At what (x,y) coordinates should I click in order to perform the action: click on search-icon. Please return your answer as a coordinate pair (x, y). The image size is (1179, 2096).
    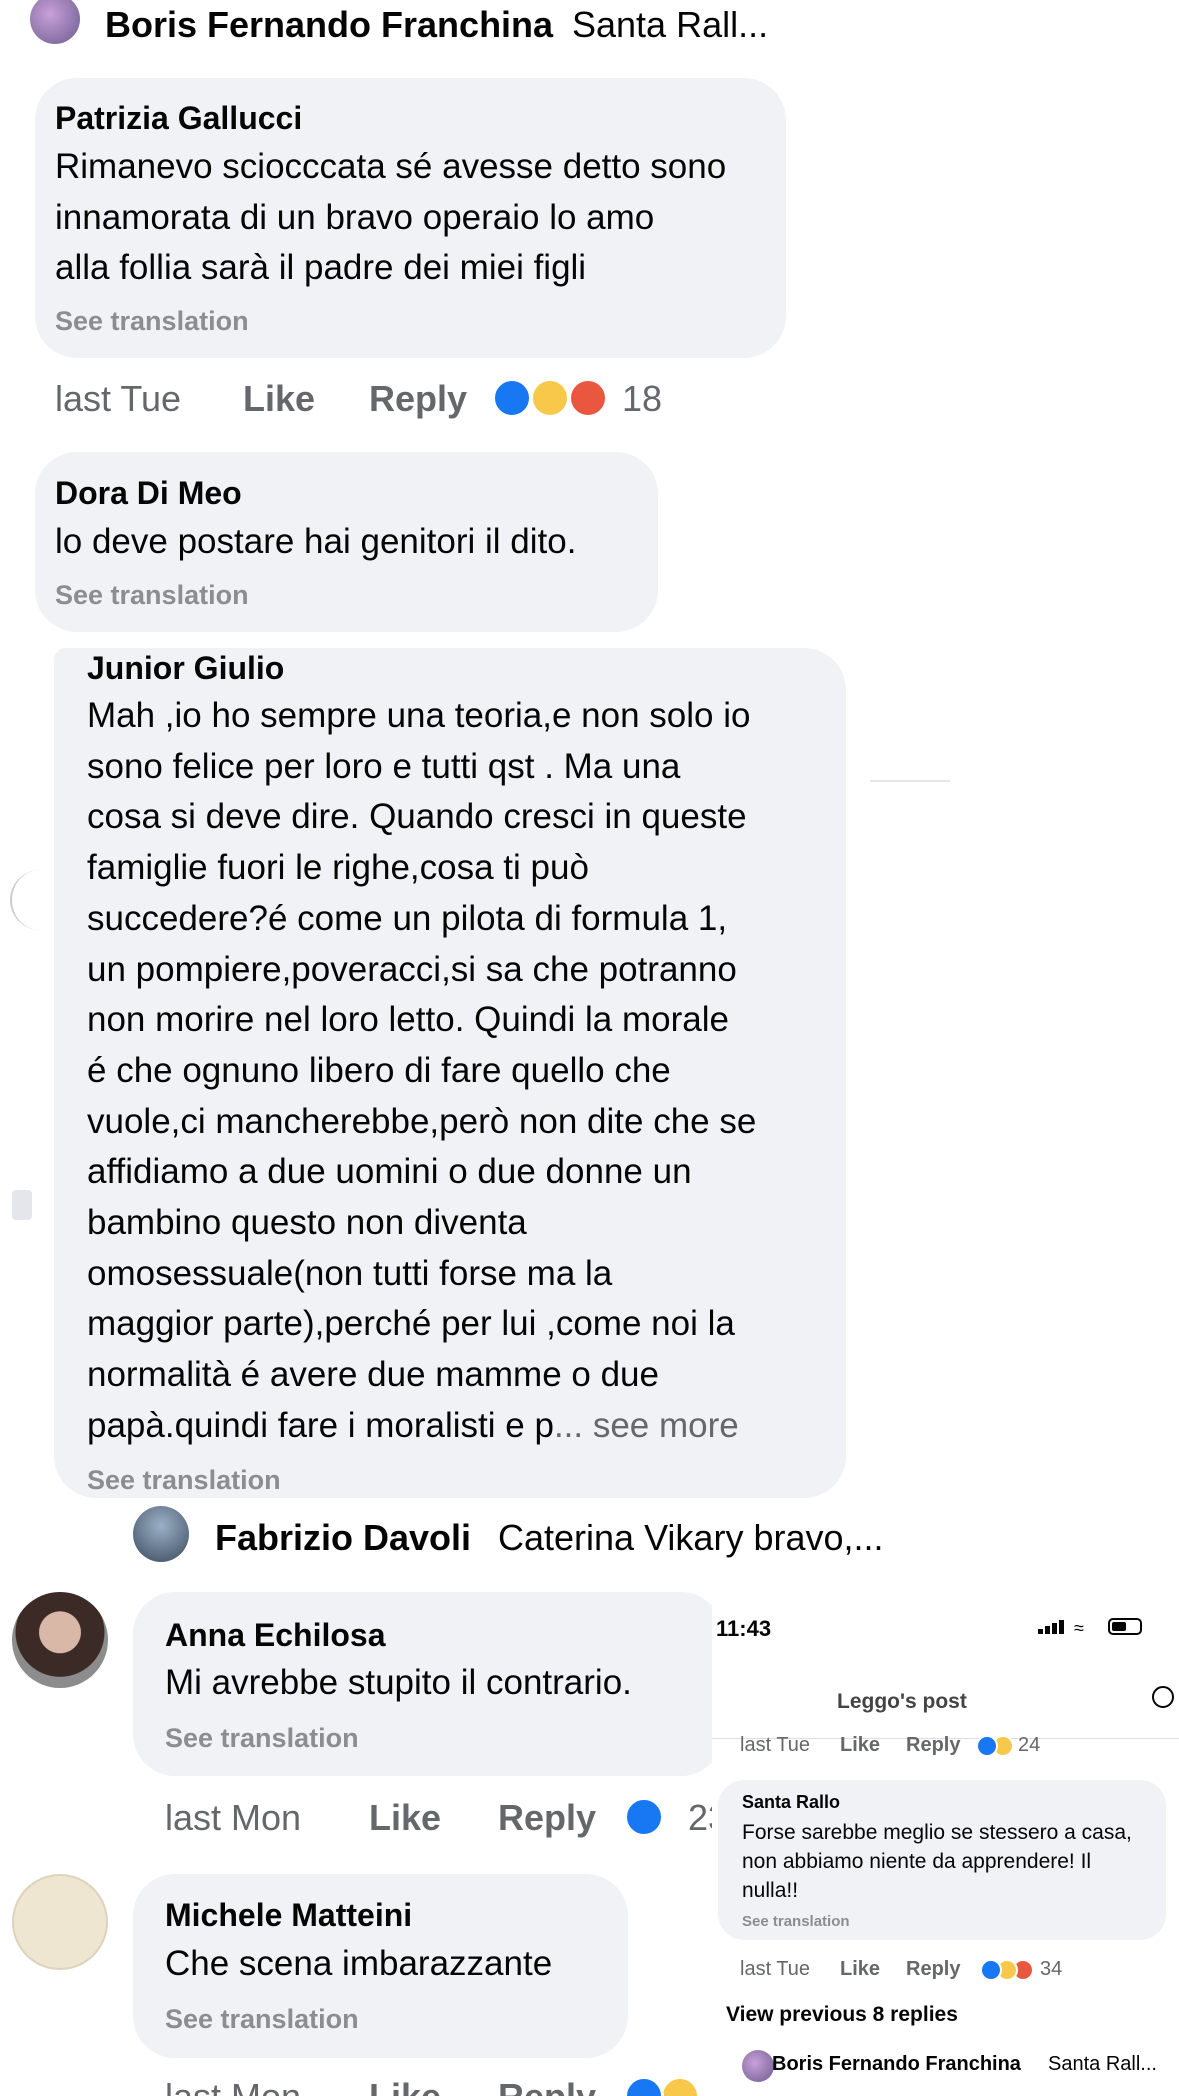
    Looking at the image, I should click on (1163, 1697).